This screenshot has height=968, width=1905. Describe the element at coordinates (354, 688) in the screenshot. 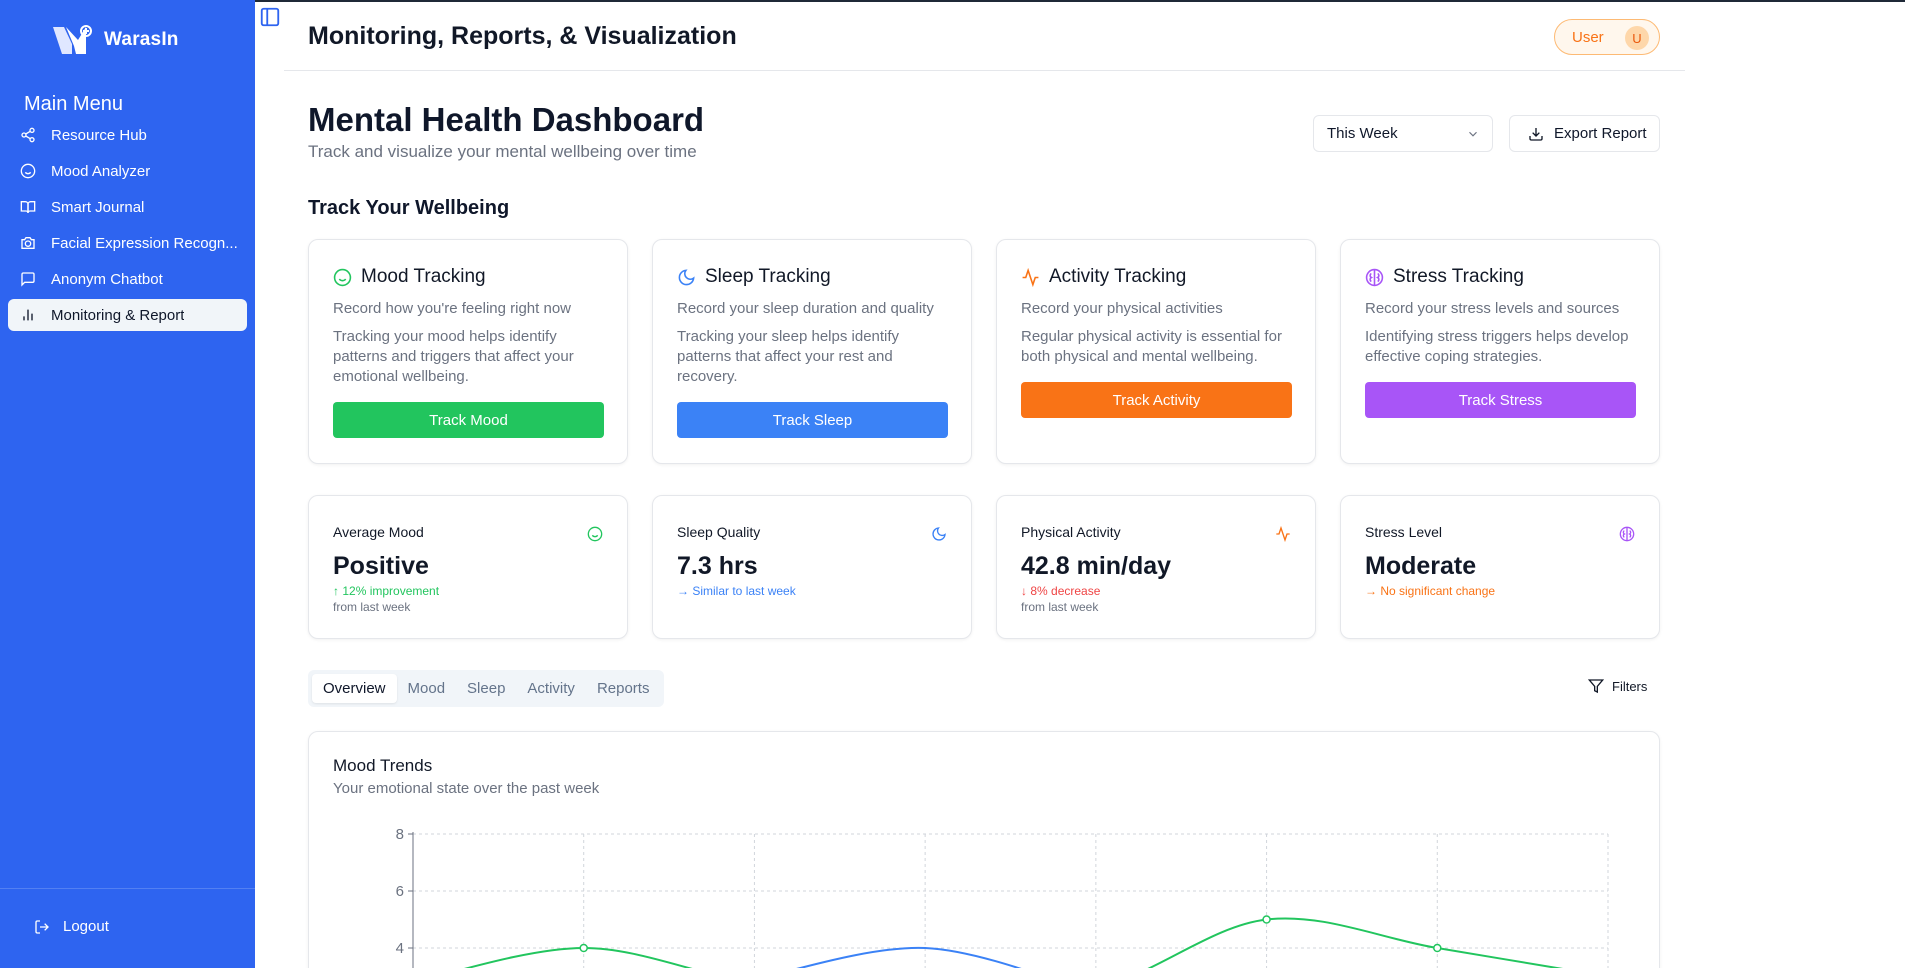

I see `tab-overview: Overview` at that location.